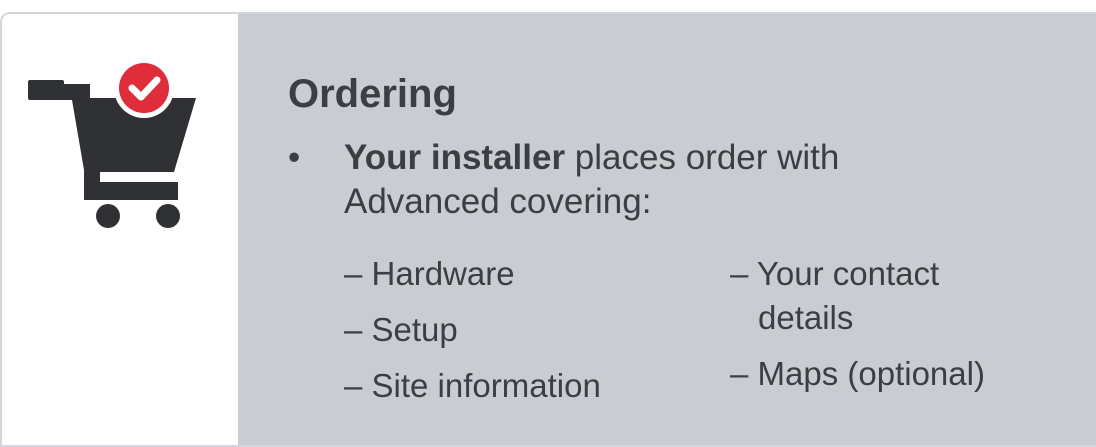 The height and width of the screenshot is (447, 1096). What do you see at coordinates (429, 273) in the screenshot?
I see `list-item-hardware: – Hardware` at bounding box center [429, 273].